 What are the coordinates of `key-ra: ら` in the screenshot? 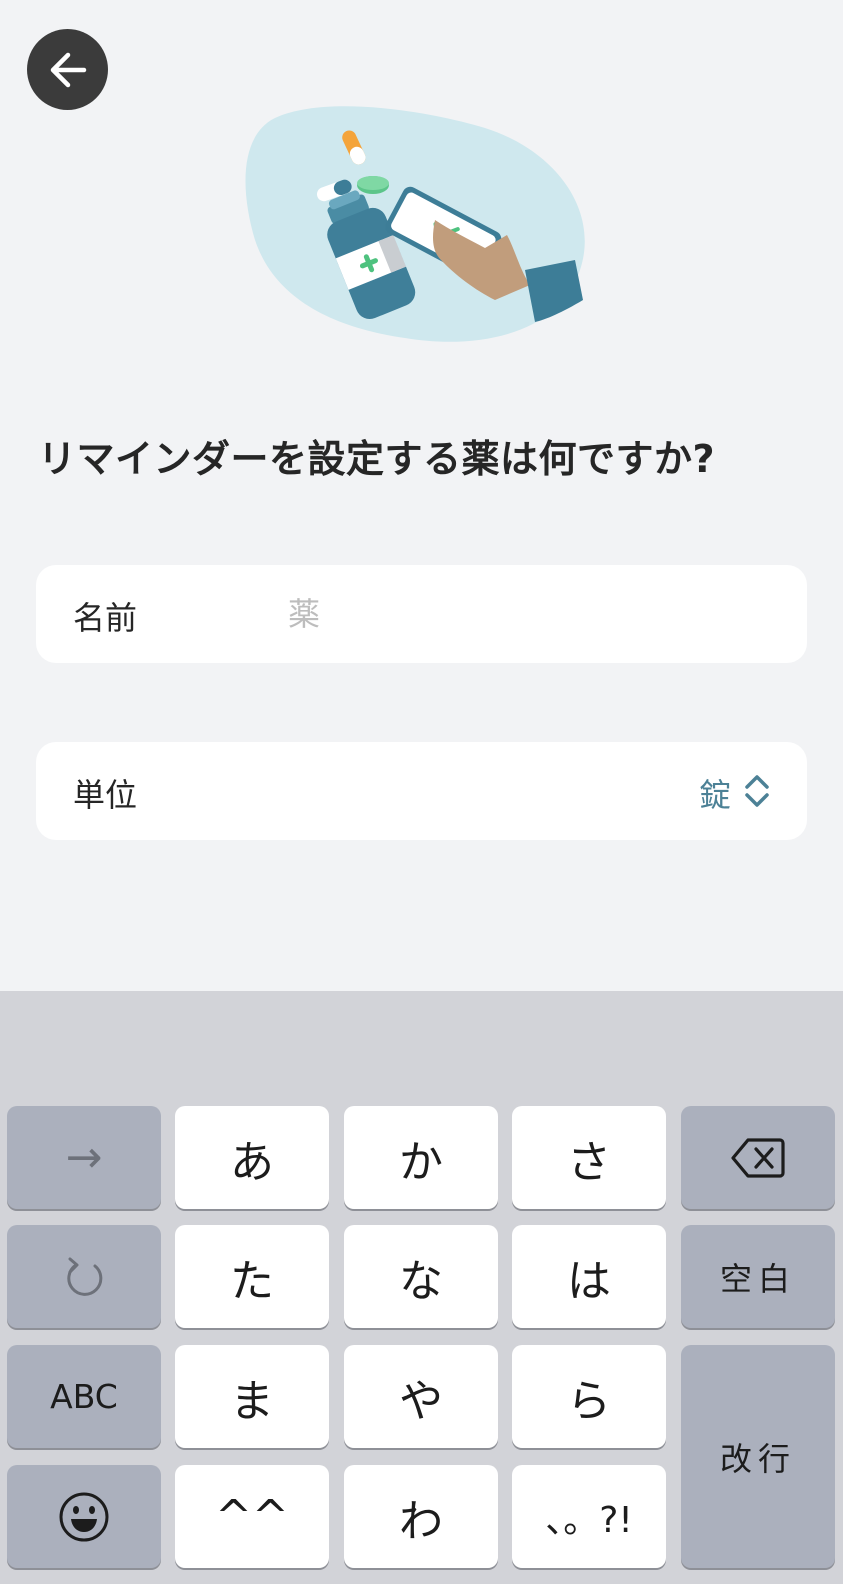 It's located at (589, 1396).